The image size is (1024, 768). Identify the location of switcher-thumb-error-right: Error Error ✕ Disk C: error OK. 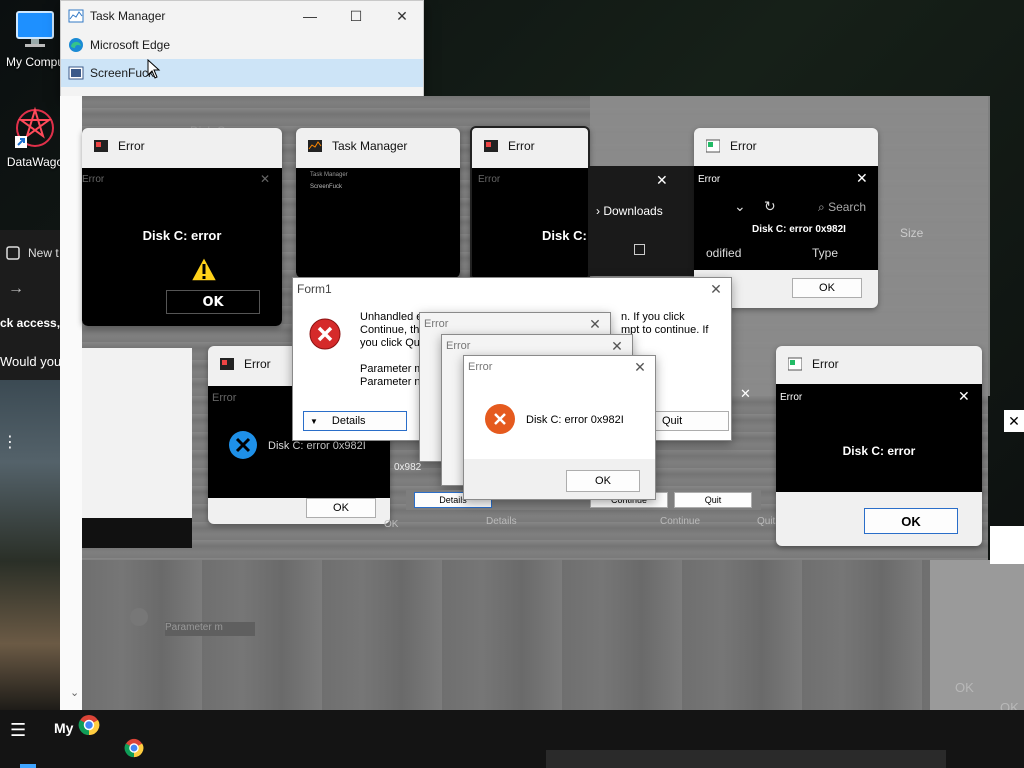
(879, 446).